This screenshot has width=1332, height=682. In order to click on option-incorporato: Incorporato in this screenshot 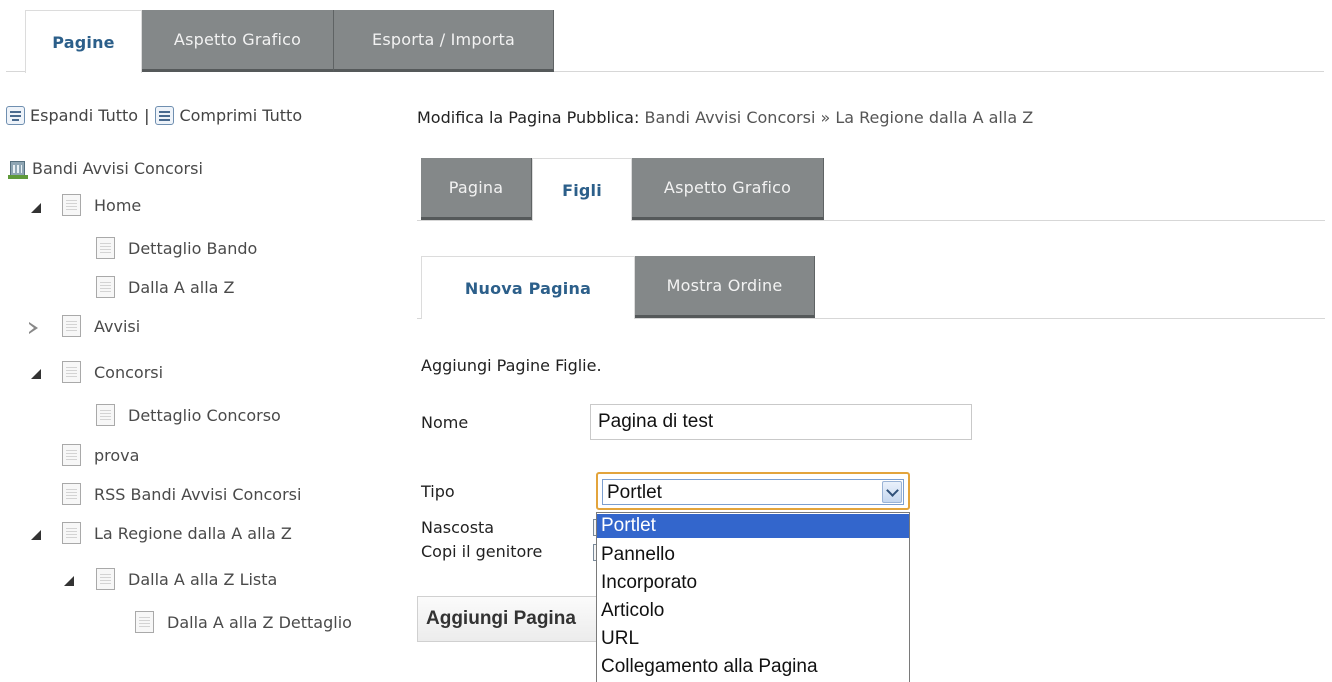, I will do `click(753, 583)`.